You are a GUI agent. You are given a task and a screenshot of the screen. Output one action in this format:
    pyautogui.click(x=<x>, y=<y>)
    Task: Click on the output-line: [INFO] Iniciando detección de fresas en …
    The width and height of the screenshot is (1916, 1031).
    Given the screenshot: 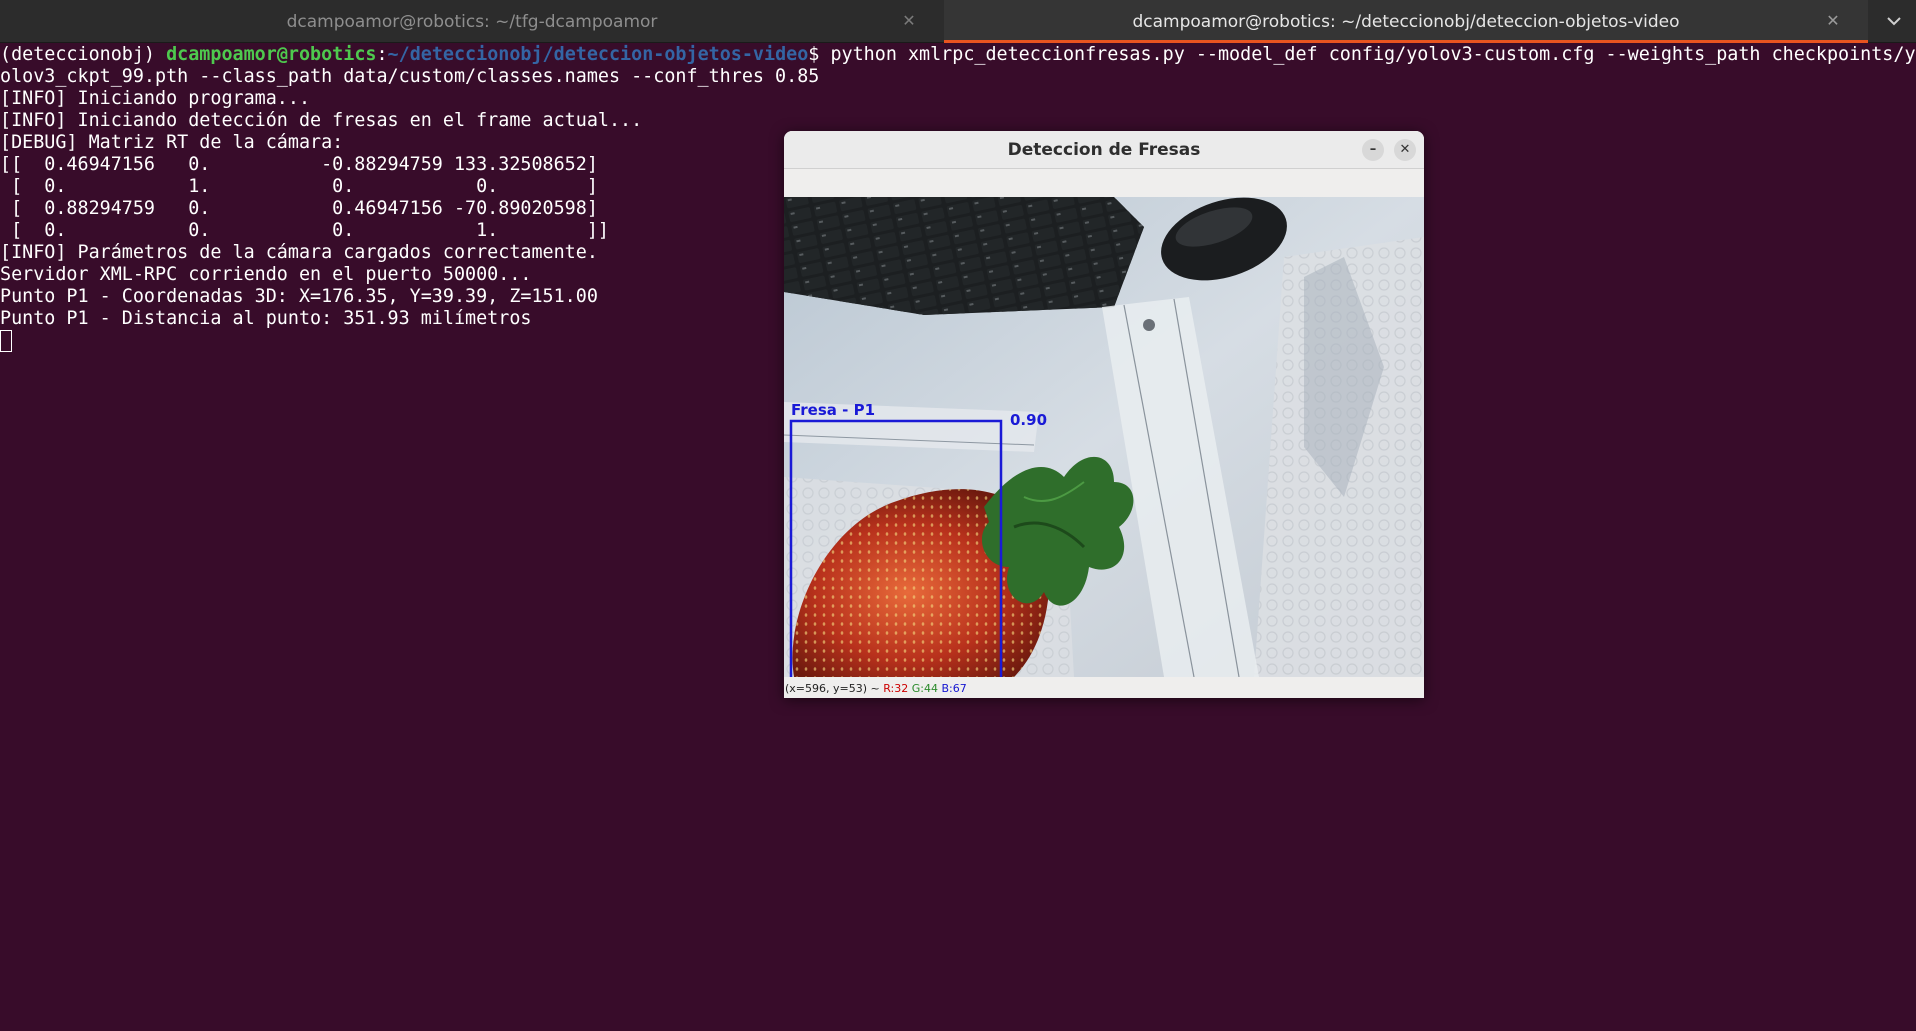 What is the action you would take?
    pyautogui.click(x=321, y=120)
    